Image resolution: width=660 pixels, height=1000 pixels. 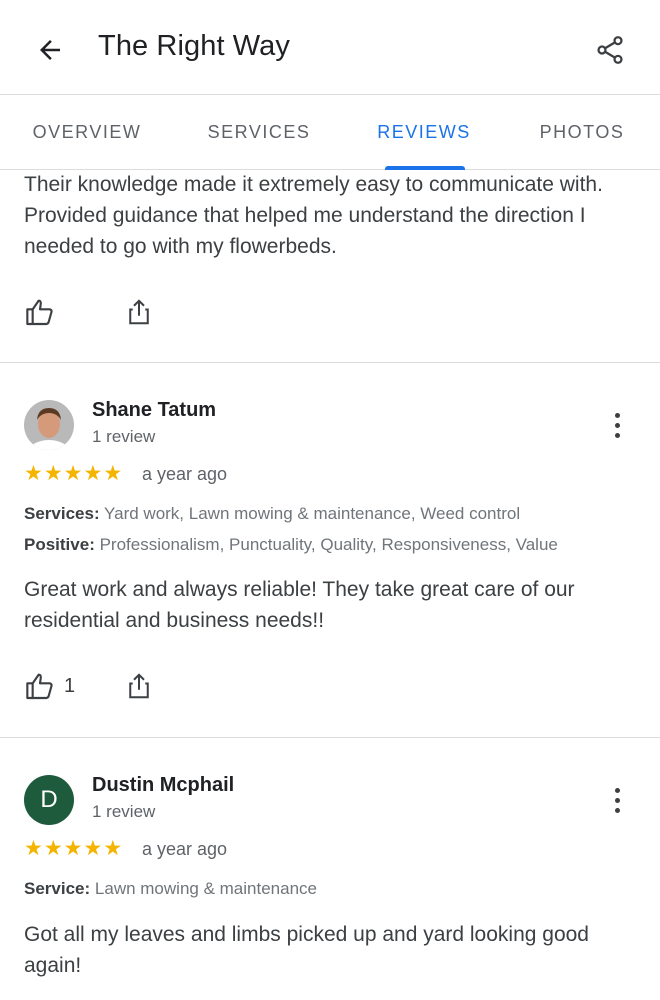 I want to click on app-bar: The Right Way, so click(x=330, y=47).